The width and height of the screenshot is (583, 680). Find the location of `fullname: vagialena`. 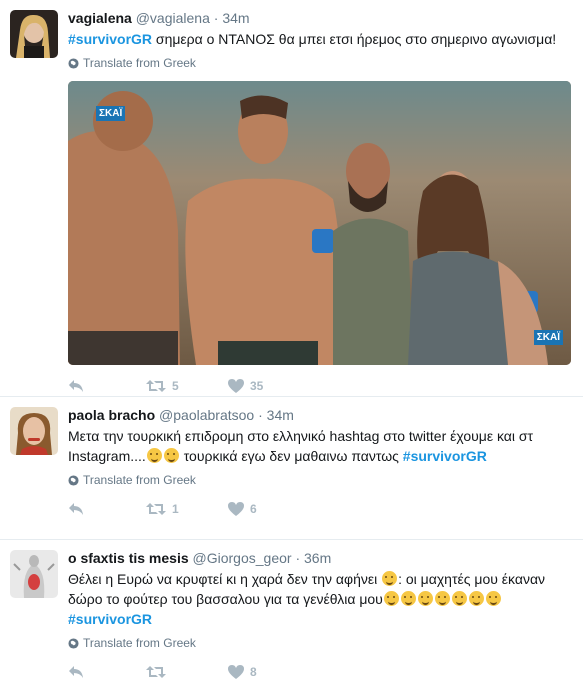

fullname: vagialena is located at coordinates (100, 18).